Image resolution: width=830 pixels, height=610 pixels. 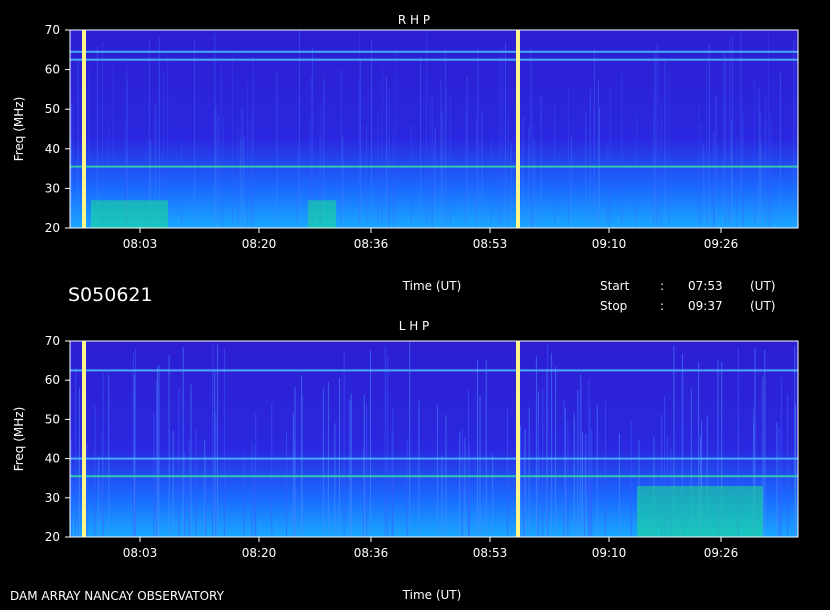 What do you see at coordinates (414, 20) in the screenshot?
I see `panel-title: R H P` at bounding box center [414, 20].